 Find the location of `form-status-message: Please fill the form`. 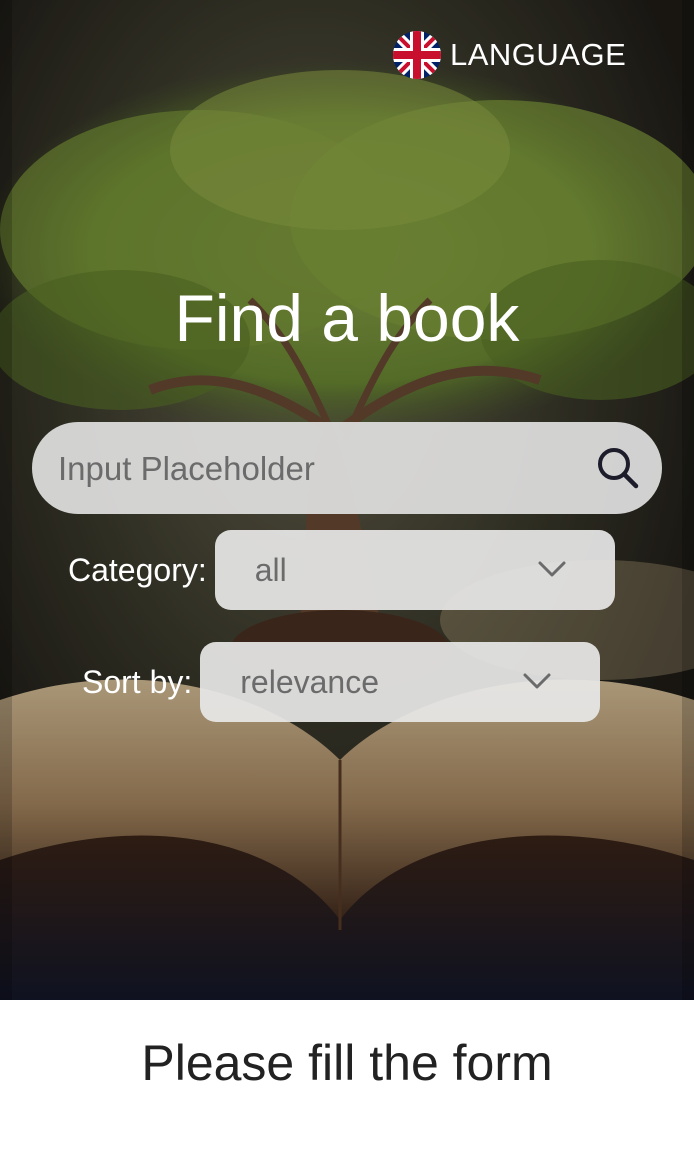

form-status-message: Please fill the form is located at coordinates (347, 1063).